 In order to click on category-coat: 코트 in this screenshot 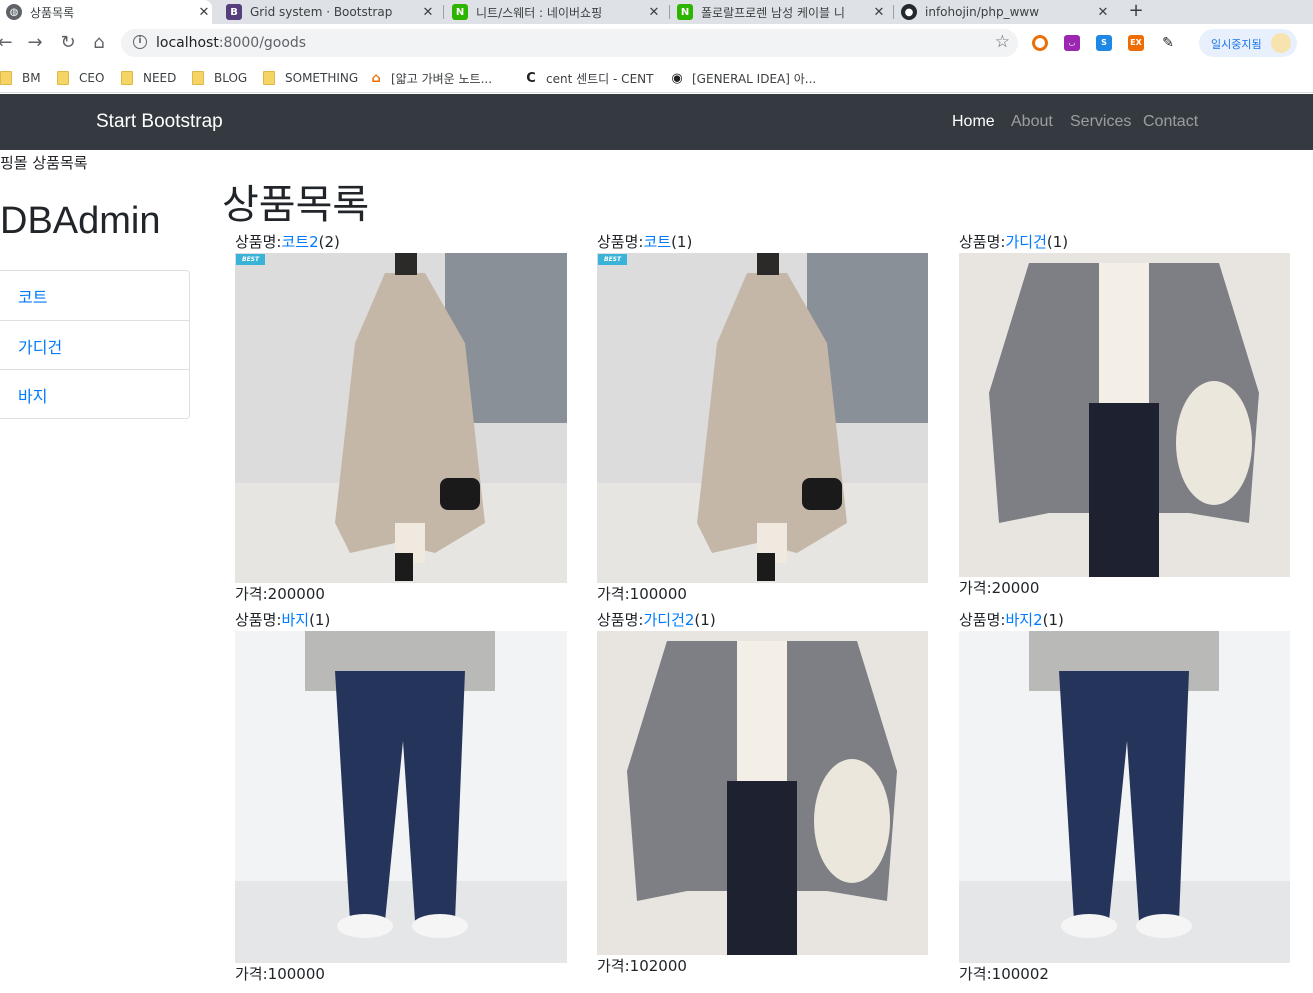, I will do `click(94, 295)`.